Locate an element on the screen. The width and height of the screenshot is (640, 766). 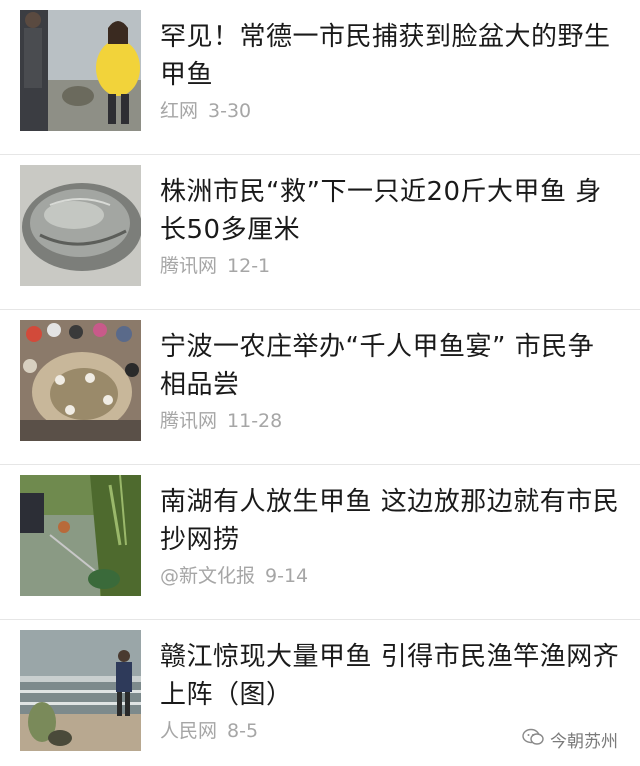
photo-turtle-shell-icon is located at coordinates (80, 225).